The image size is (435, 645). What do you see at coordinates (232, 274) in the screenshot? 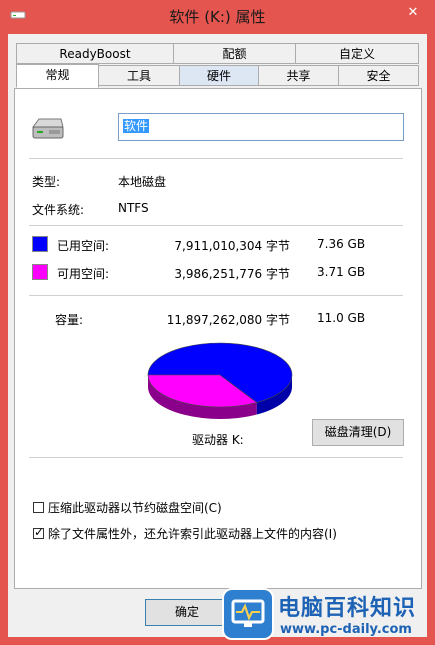
I see `free-space-bytes: 3,986,251,776 字节` at bounding box center [232, 274].